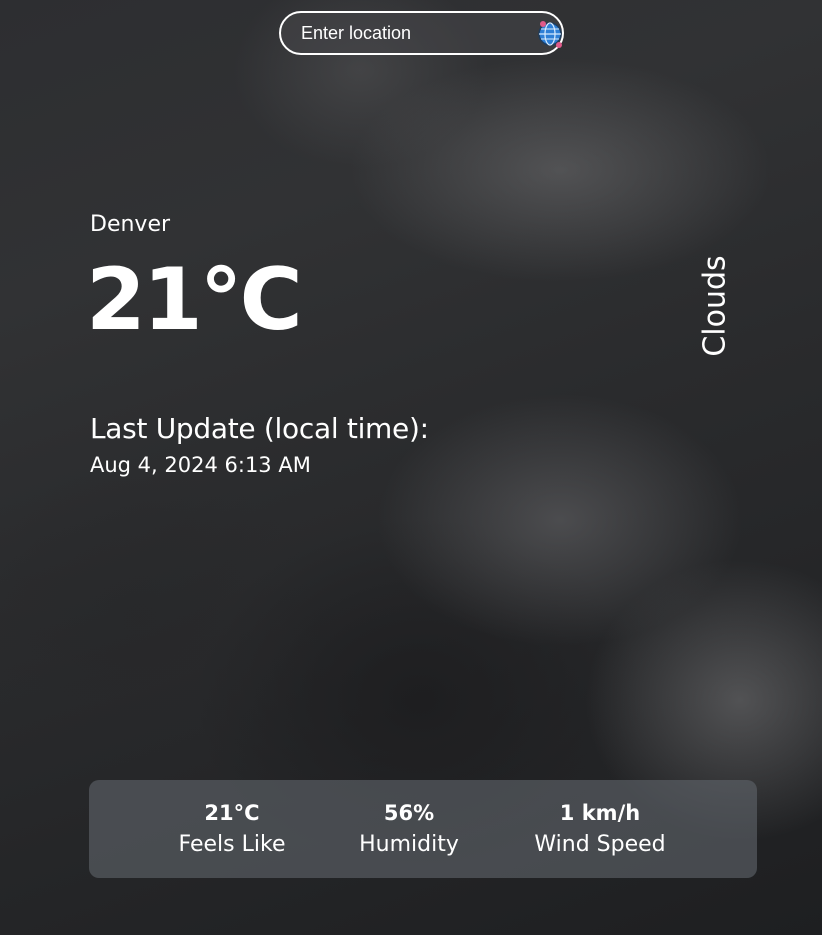  I want to click on last-update-time: Aug 4, 2024 6:13 AM, so click(200, 465).